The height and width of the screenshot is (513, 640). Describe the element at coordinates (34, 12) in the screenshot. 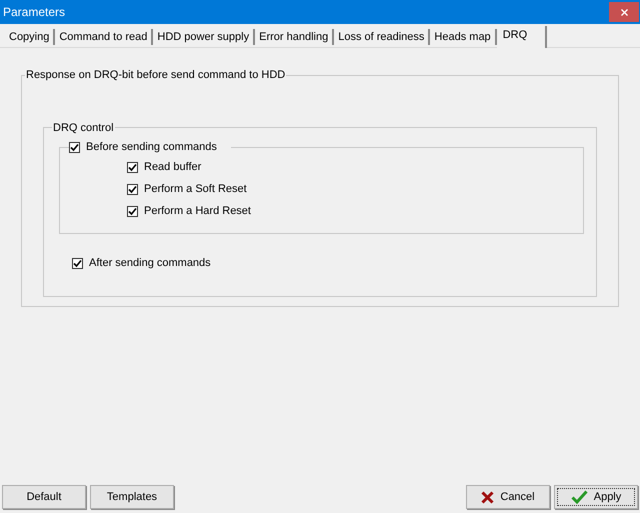

I see `window-title: Parameters` at that location.